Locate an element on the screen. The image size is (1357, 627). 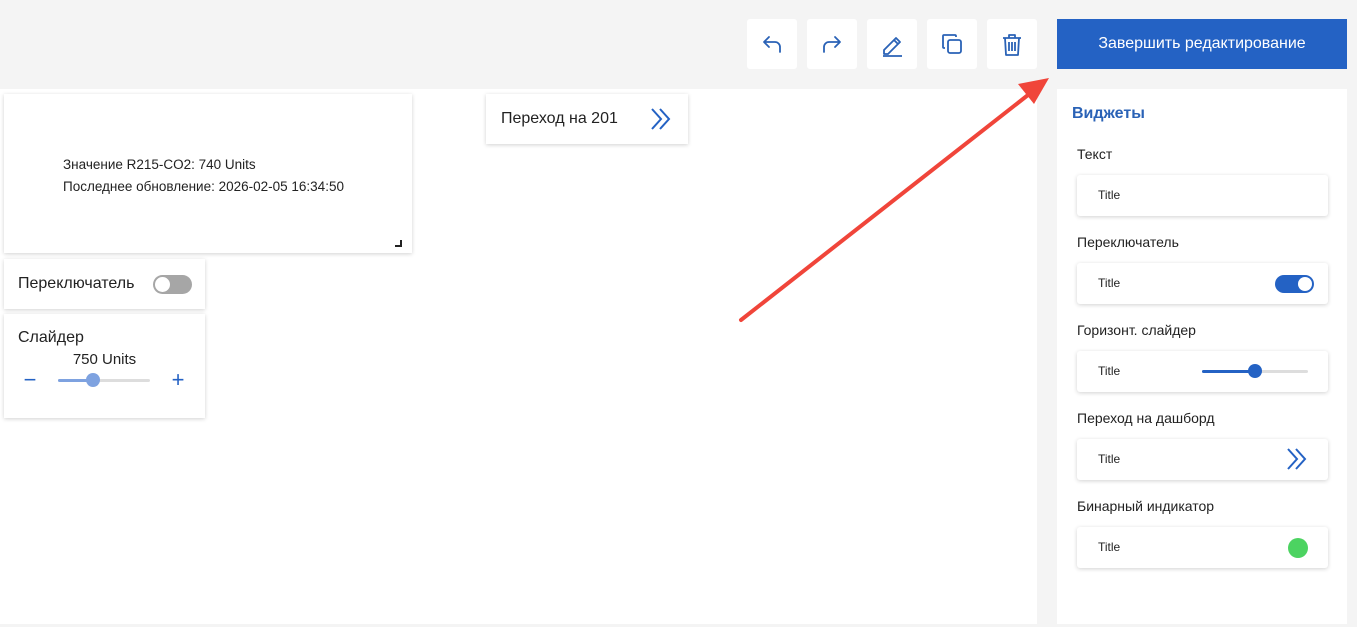
widget-card-nav: Title is located at coordinates (1202, 459).